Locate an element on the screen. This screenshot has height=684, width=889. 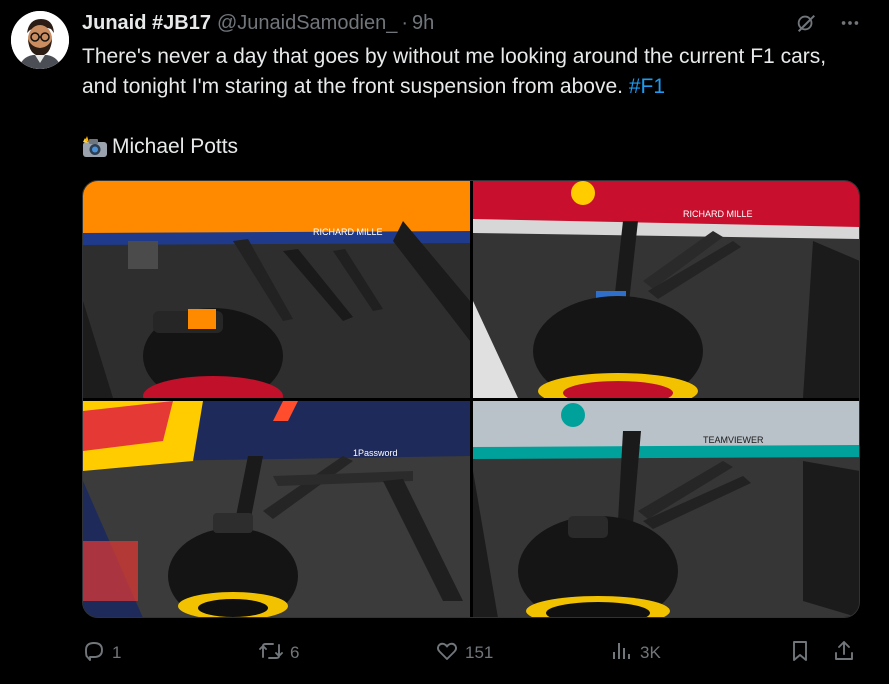
avatar is located at coordinates (40, 40).